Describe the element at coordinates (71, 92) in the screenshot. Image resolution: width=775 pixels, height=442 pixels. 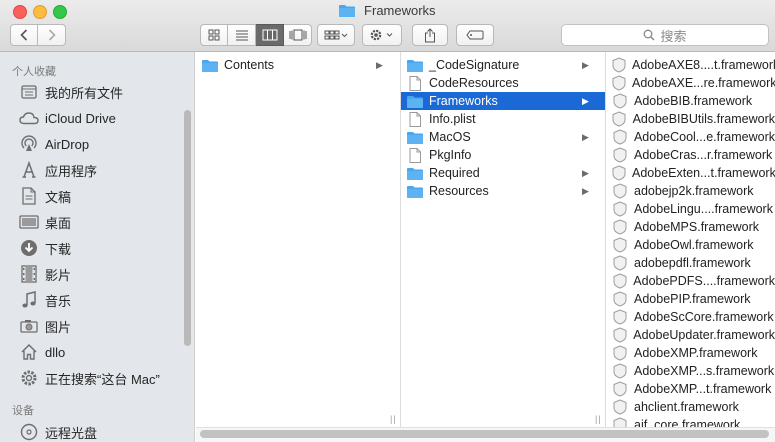
I see `sidebar-item-all-files: 我的所有文件` at that location.